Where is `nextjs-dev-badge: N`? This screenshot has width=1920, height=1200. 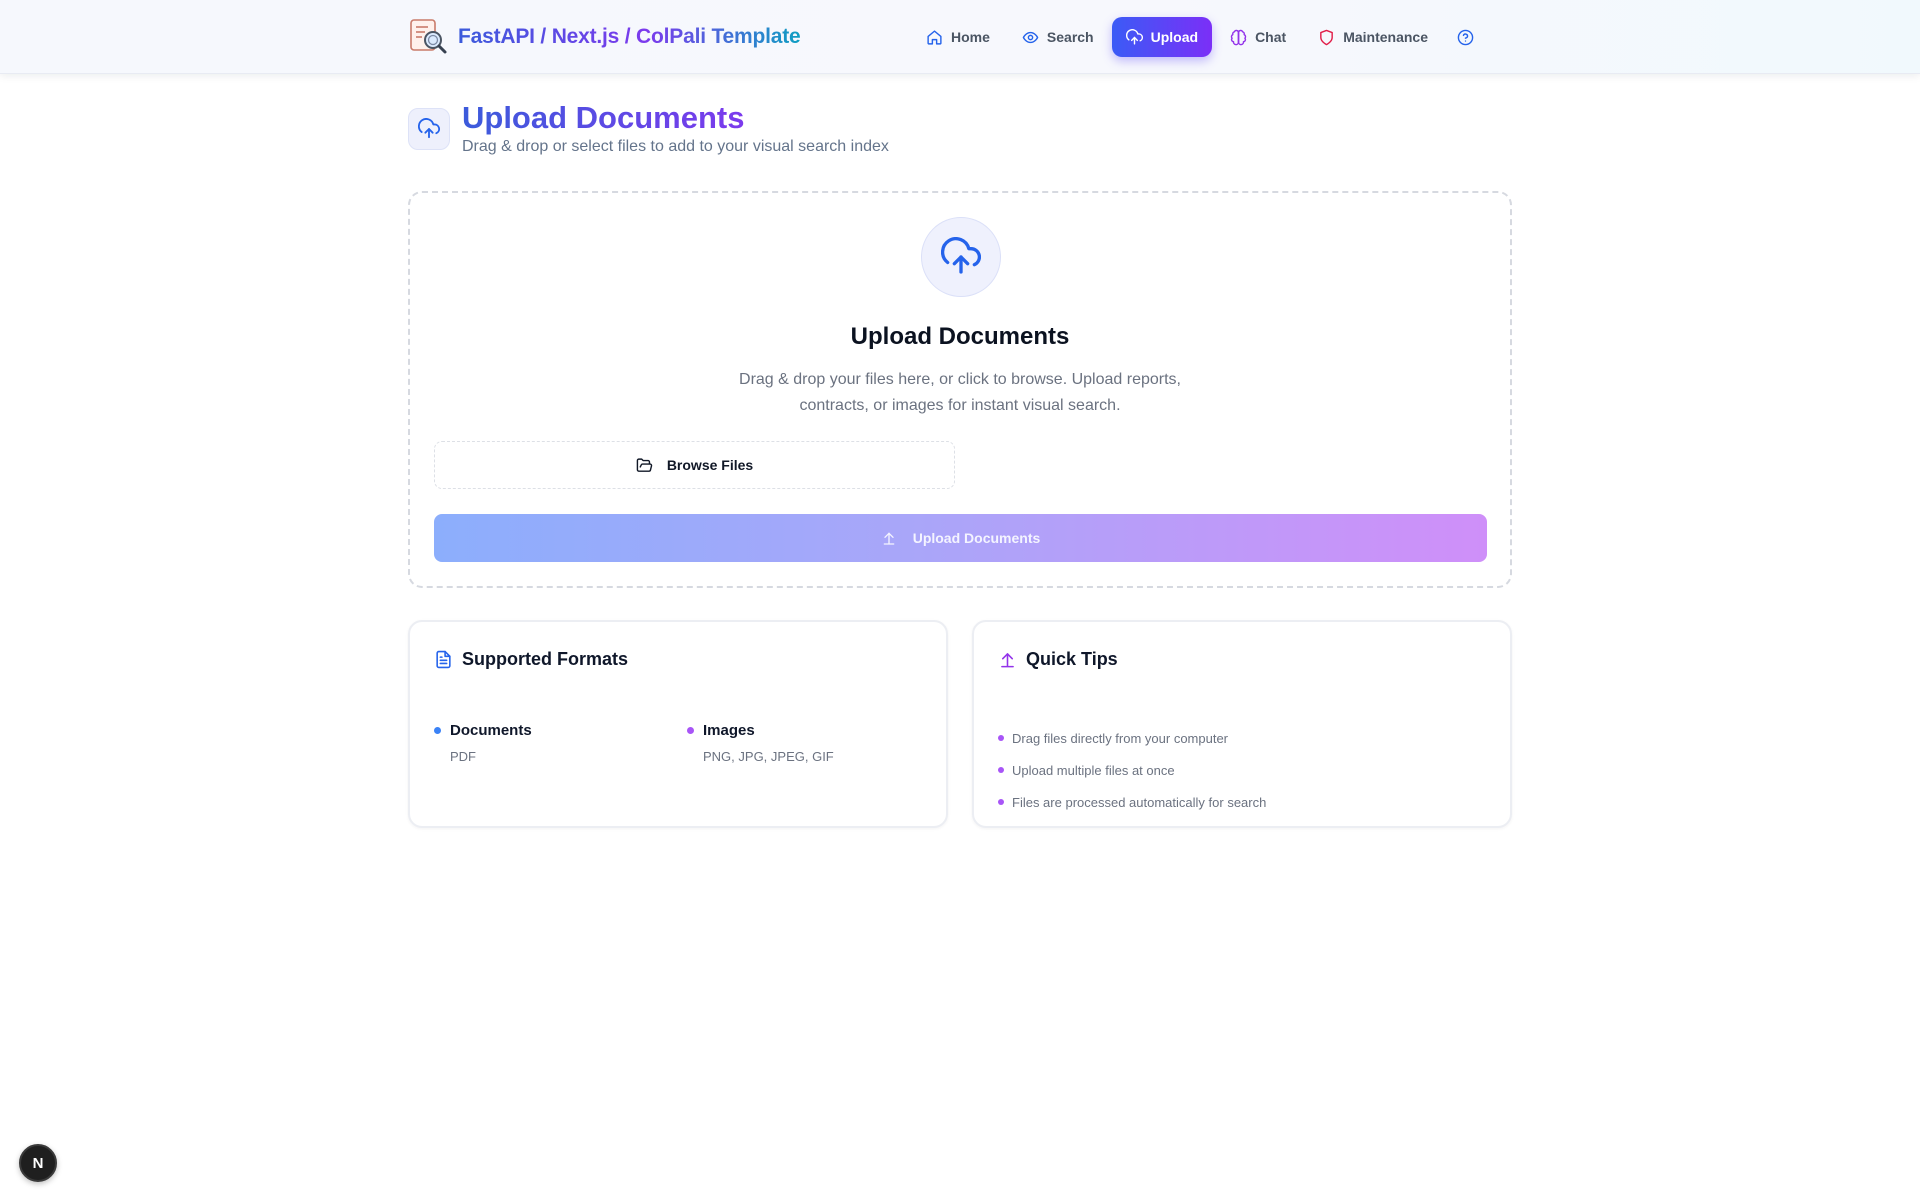 nextjs-dev-badge: N is located at coordinates (38, 1163).